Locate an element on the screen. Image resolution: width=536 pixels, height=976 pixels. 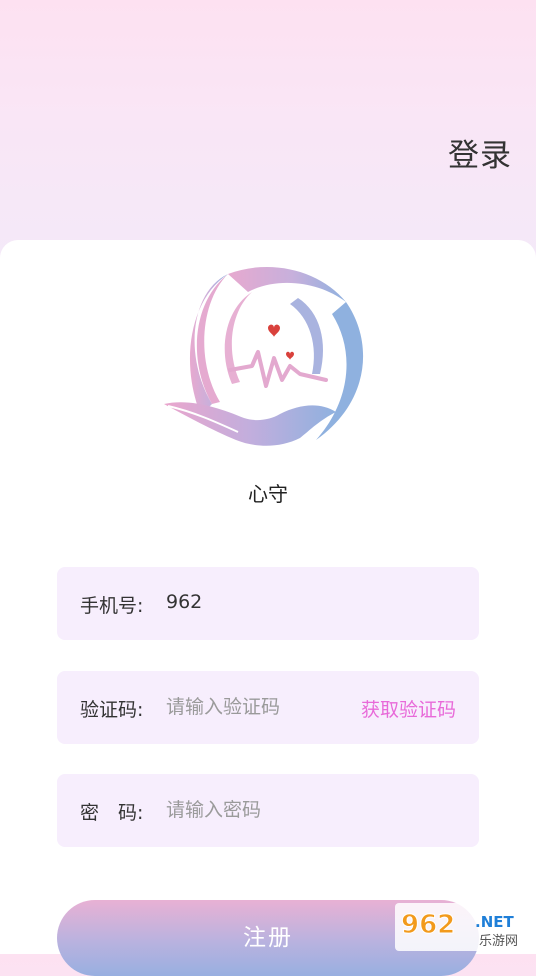
app-logo-icon is located at coordinates (264, 356).